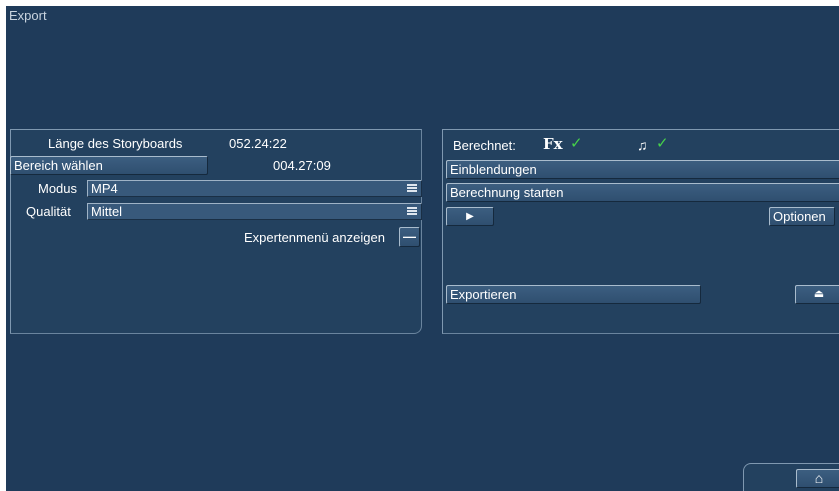 This screenshot has height=491, width=839. I want to click on audio-check-icon: ✓, so click(662, 143).